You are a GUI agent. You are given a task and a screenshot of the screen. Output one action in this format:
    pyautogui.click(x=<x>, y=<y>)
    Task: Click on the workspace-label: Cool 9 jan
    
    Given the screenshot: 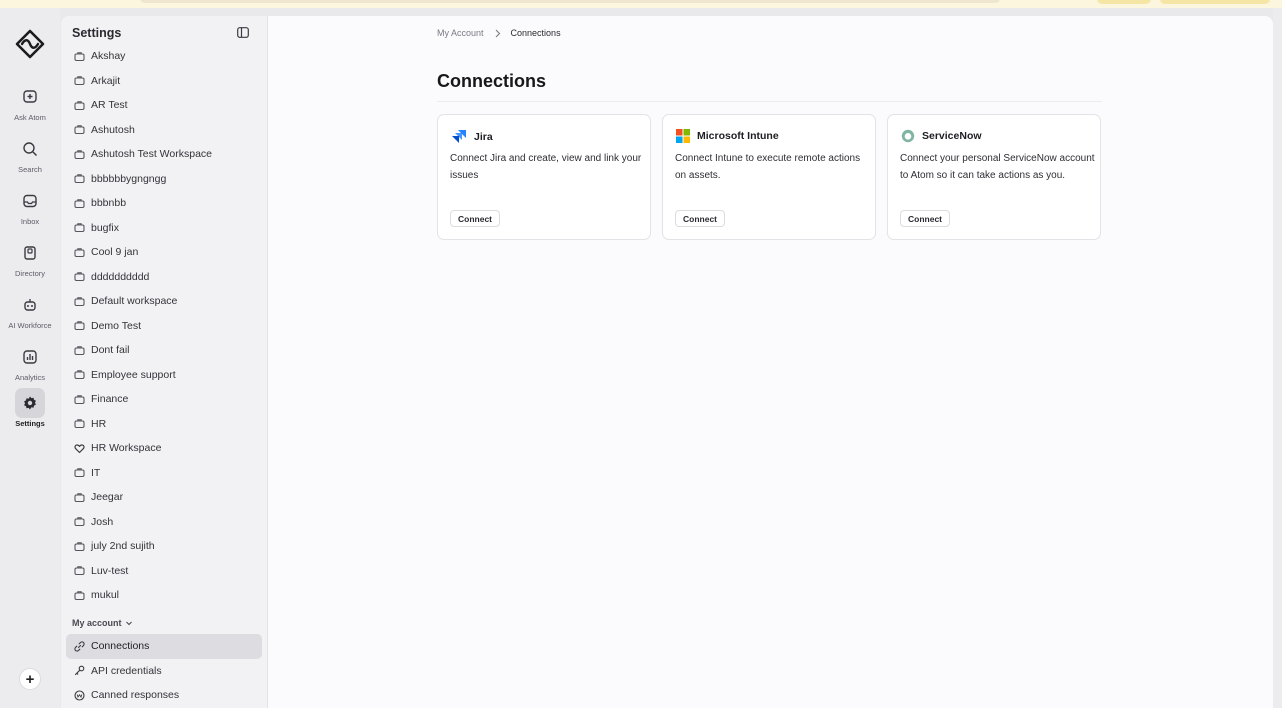 What is the action you would take?
    pyautogui.click(x=115, y=252)
    